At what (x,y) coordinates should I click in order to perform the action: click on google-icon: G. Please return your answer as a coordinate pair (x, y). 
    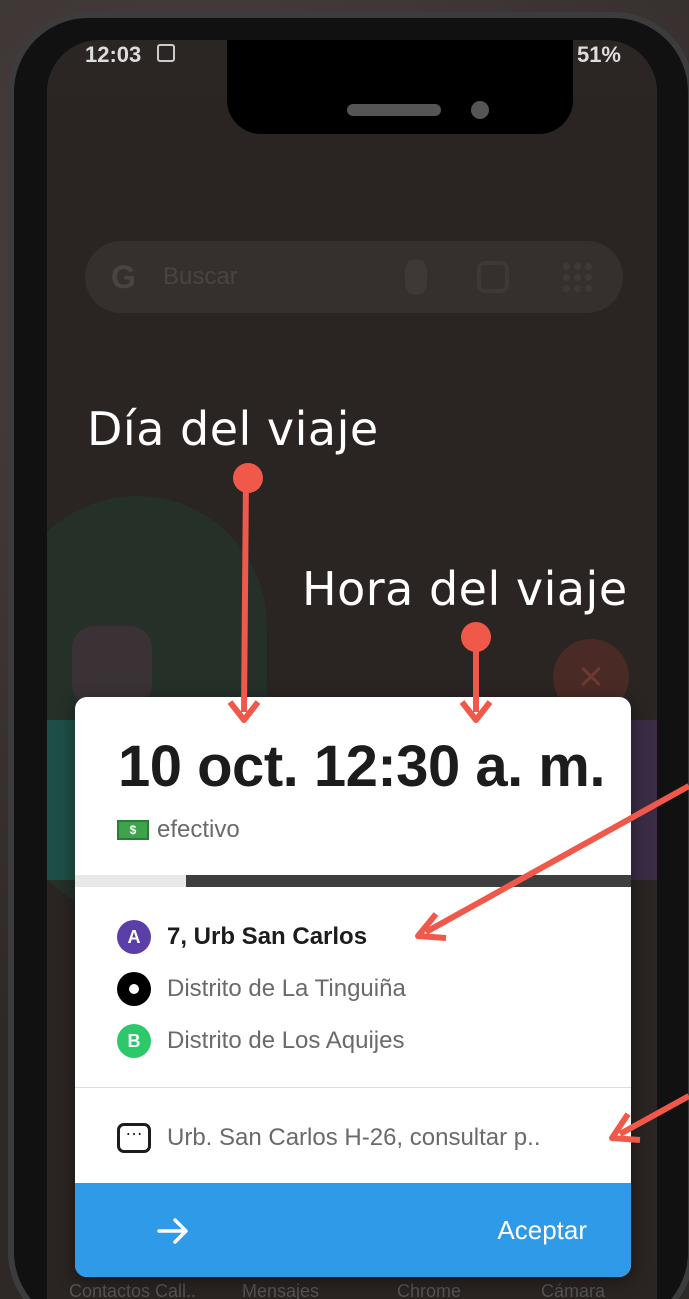
    Looking at the image, I should click on (123, 277).